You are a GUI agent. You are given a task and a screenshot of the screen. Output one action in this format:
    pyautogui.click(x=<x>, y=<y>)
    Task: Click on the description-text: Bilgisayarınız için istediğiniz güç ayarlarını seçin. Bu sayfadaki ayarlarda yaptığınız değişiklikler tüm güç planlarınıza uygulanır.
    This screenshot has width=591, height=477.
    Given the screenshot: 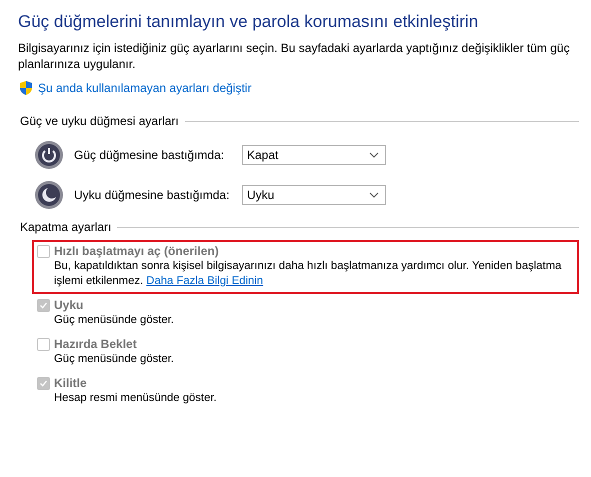 What is the action you would take?
    pyautogui.click(x=294, y=56)
    